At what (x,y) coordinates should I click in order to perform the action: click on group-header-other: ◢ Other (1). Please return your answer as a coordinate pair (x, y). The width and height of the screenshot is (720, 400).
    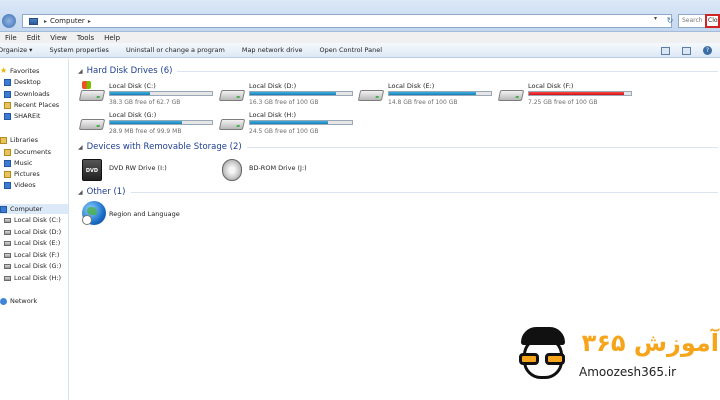
    Looking at the image, I should click on (398, 192).